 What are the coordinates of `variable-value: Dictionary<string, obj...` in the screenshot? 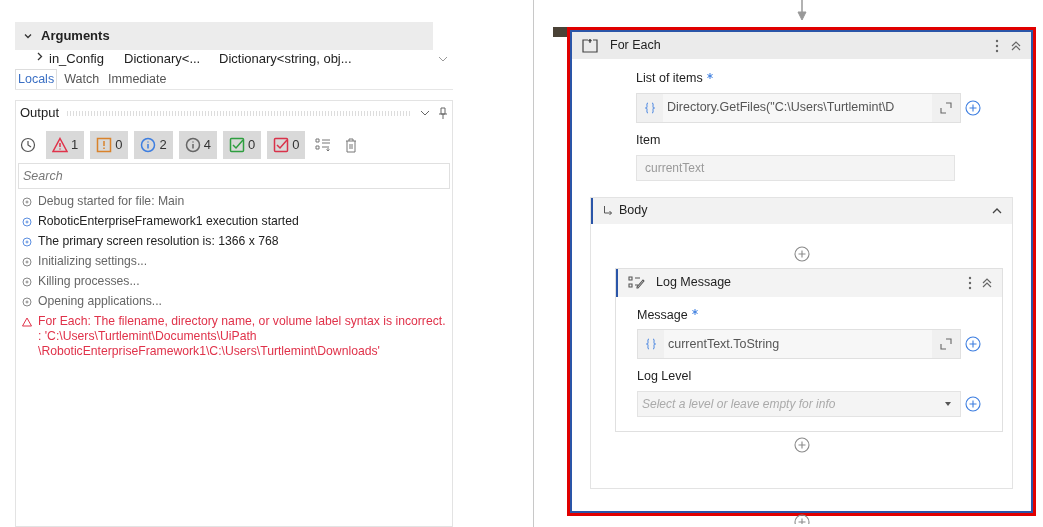 It's located at (285, 58).